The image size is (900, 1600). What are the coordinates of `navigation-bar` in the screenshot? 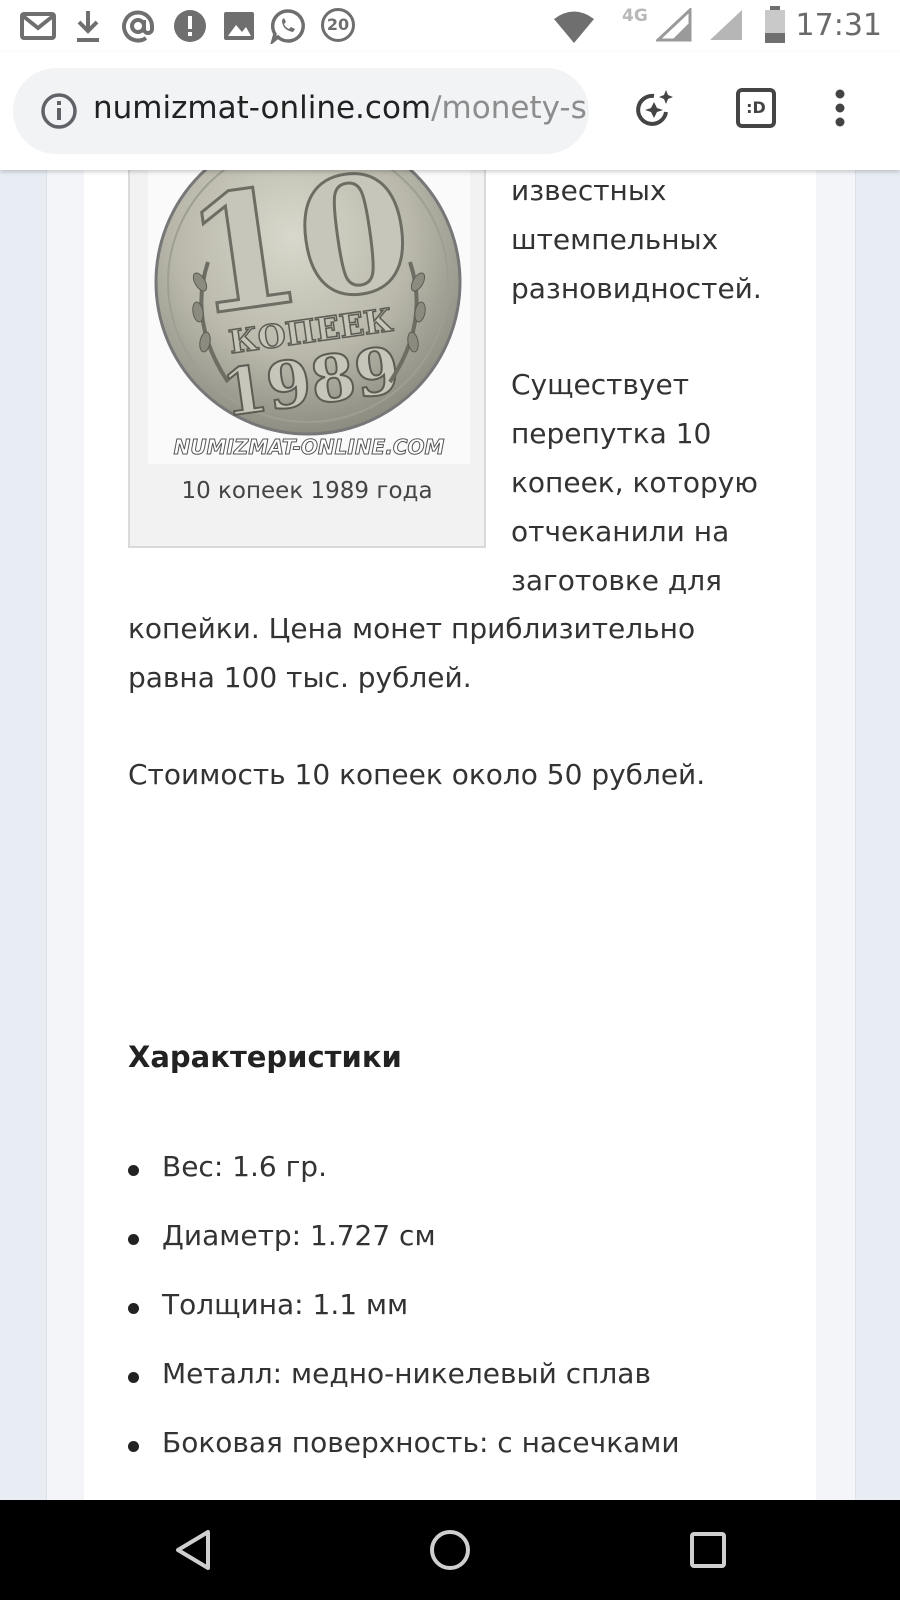 It's located at (450, 1550).